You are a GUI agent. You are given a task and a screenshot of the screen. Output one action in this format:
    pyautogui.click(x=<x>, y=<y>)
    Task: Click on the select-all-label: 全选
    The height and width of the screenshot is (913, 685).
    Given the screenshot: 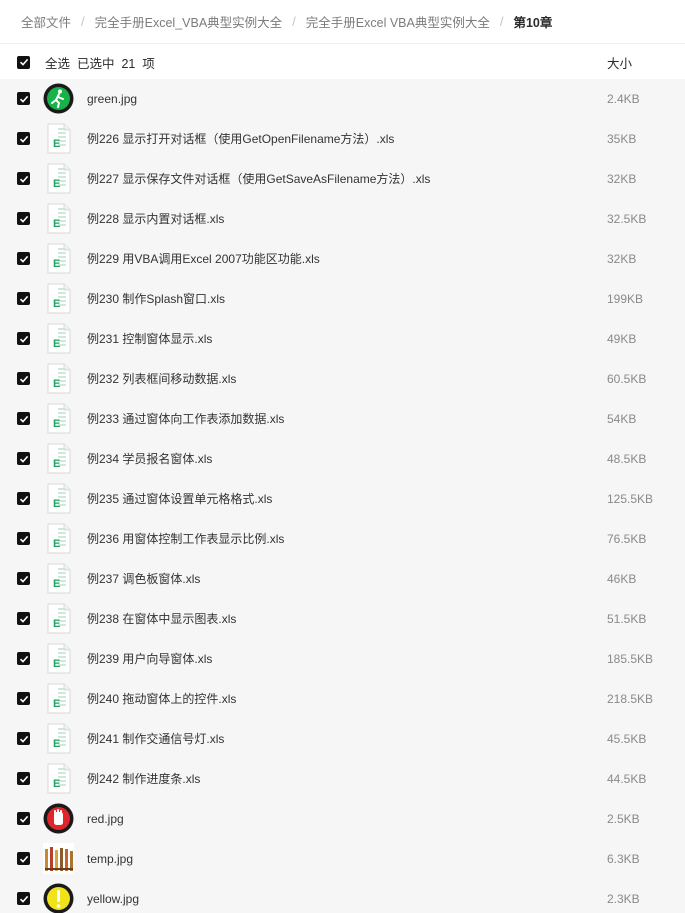 What is the action you would take?
    pyautogui.click(x=57, y=64)
    